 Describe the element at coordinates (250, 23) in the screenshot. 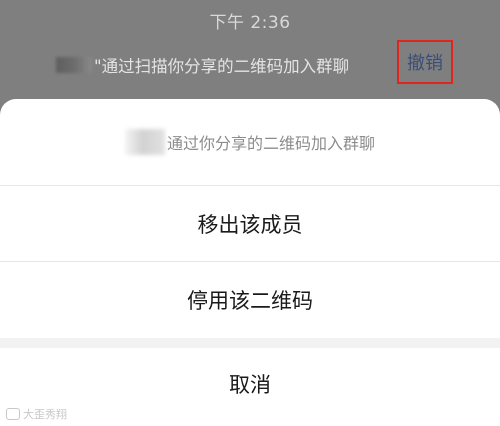

I see `chat-timestamp: 下午 2:36` at that location.